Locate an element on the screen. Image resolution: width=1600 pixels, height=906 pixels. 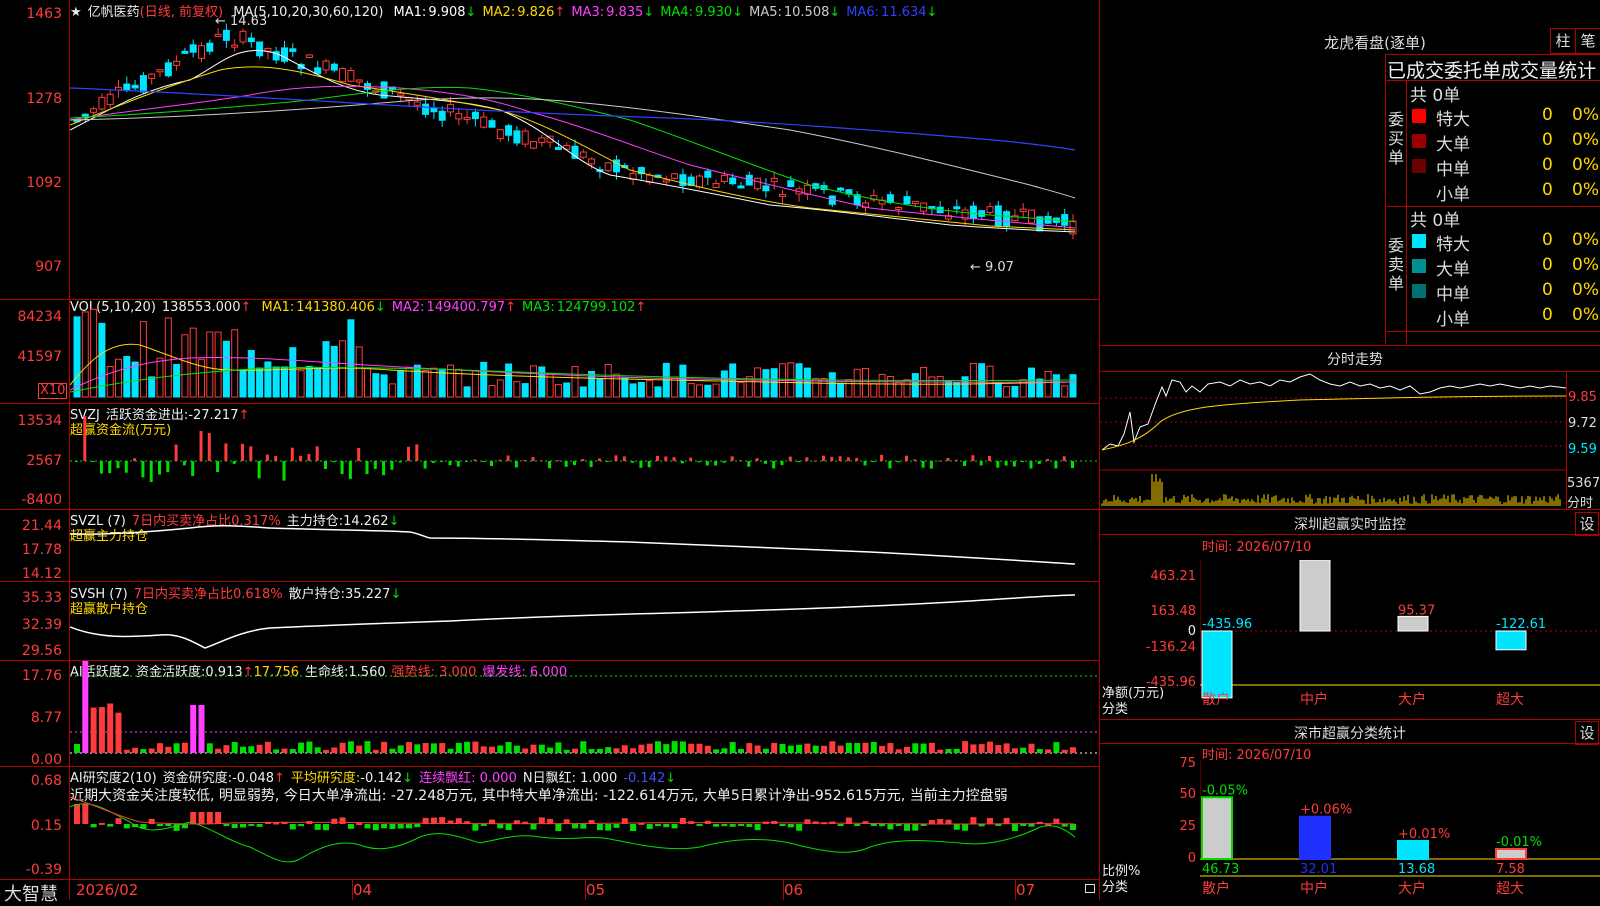
classify-value-1: 46.73 is located at coordinates (1220, 869).